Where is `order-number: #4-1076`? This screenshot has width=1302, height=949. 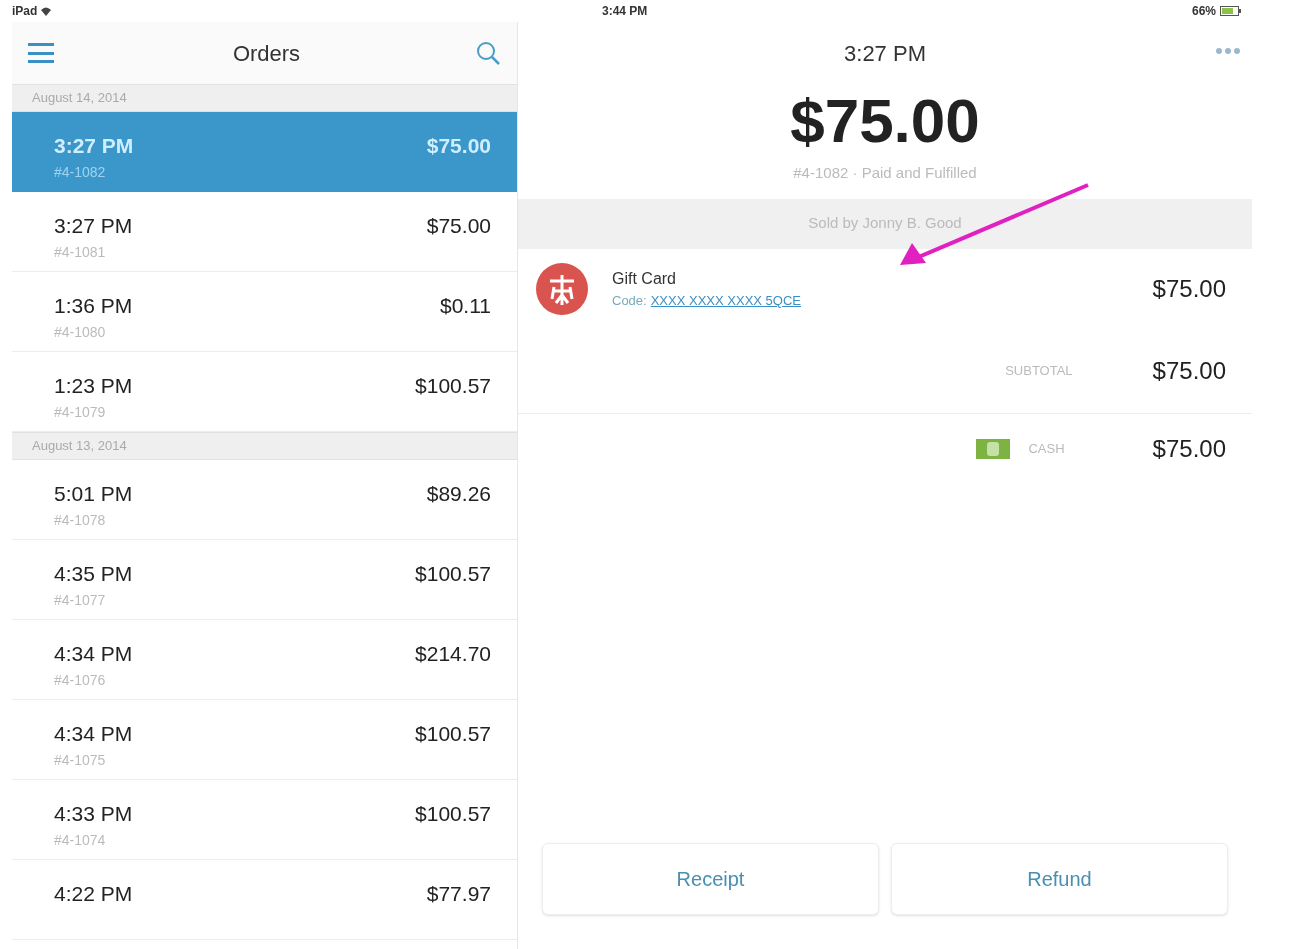 order-number: #4-1076 is located at coordinates (80, 680).